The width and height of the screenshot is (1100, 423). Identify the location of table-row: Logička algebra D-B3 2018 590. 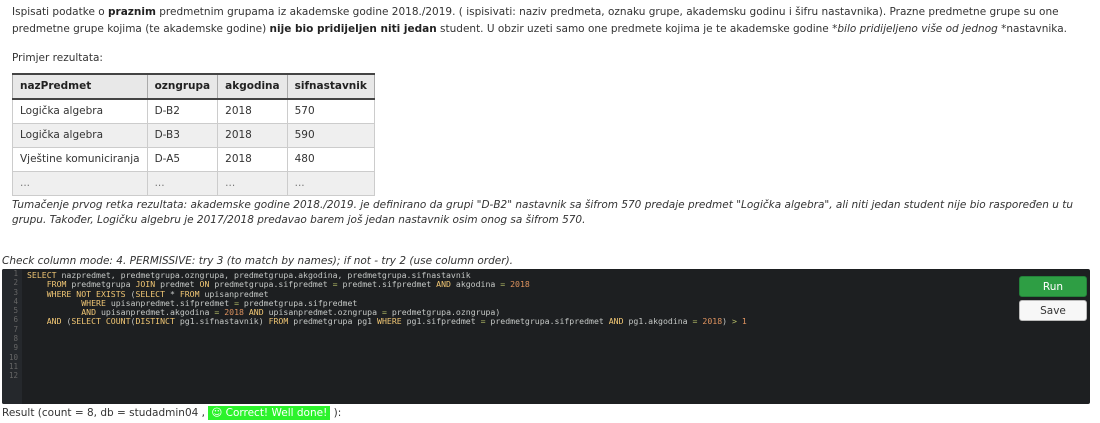
(193, 135).